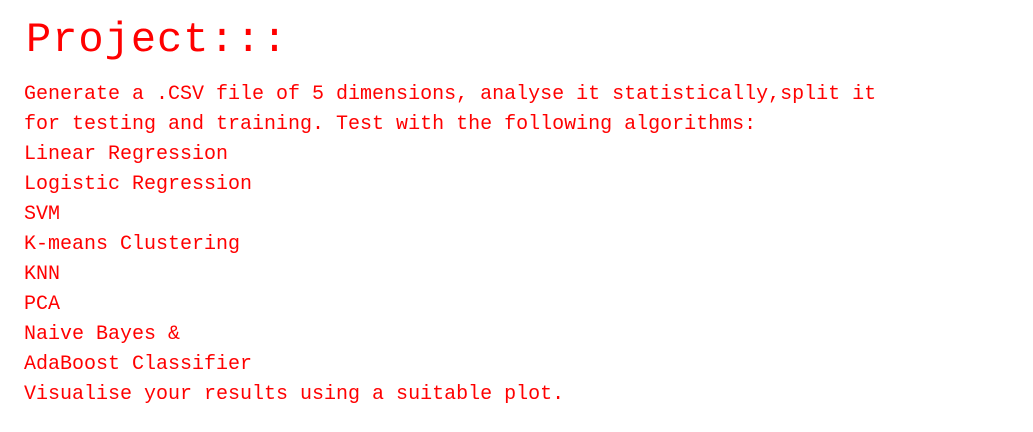 This screenshot has height=432, width=1033. What do you see at coordinates (102, 334) in the screenshot?
I see `algorithm-naive-bayes: Naive Bayes &` at bounding box center [102, 334].